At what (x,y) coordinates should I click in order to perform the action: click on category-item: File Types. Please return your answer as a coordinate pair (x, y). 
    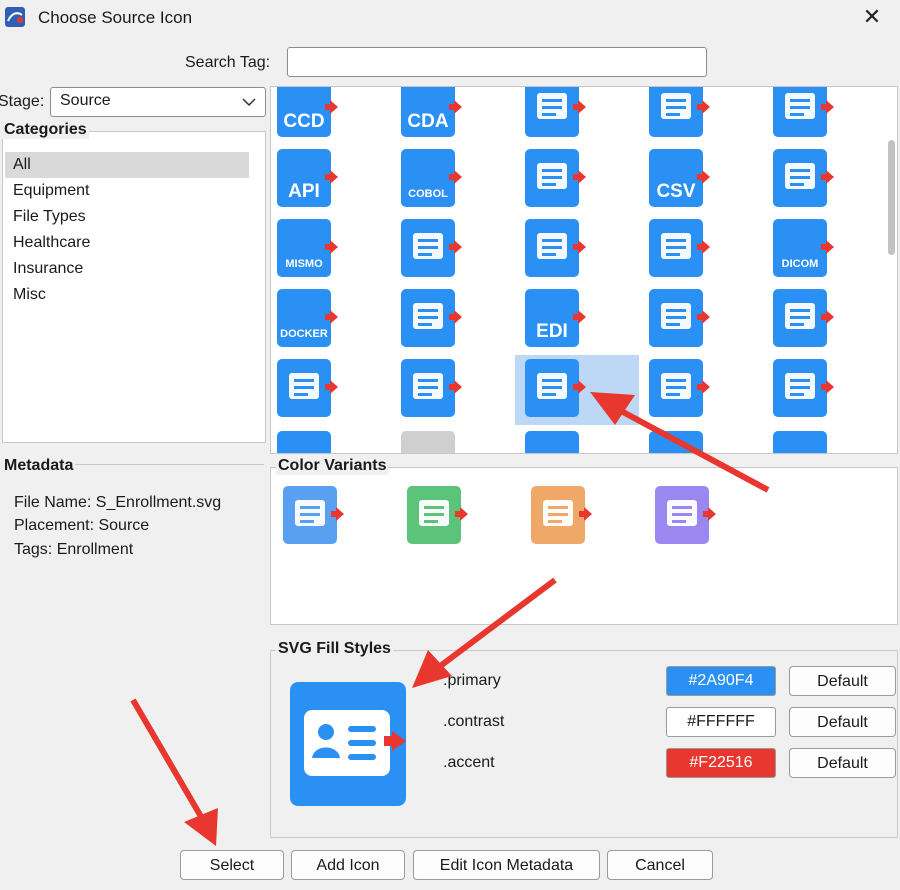
    Looking at the image, I should click on (127, 217).